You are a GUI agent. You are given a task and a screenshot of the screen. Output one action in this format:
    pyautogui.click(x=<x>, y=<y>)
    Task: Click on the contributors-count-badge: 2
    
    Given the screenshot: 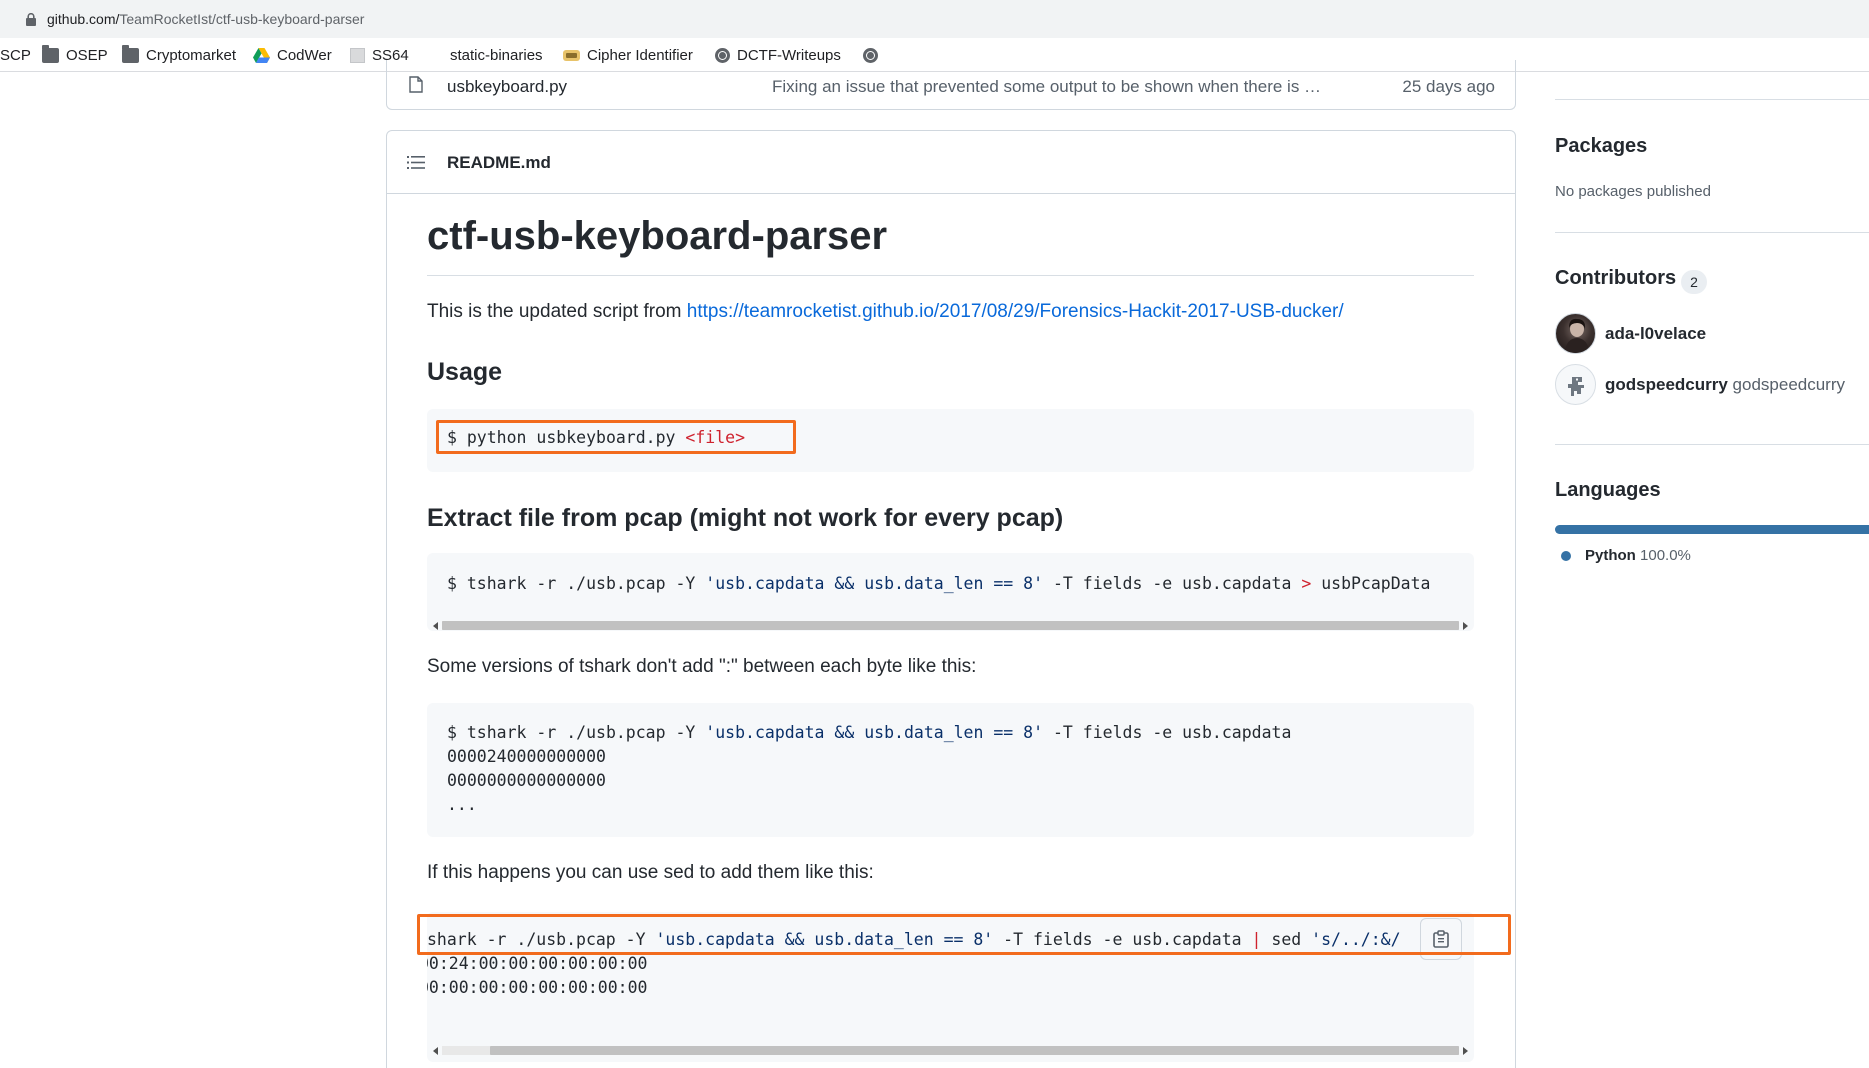 What is the action you would take?
    pyautogui.click(x=1694, y=282)
    